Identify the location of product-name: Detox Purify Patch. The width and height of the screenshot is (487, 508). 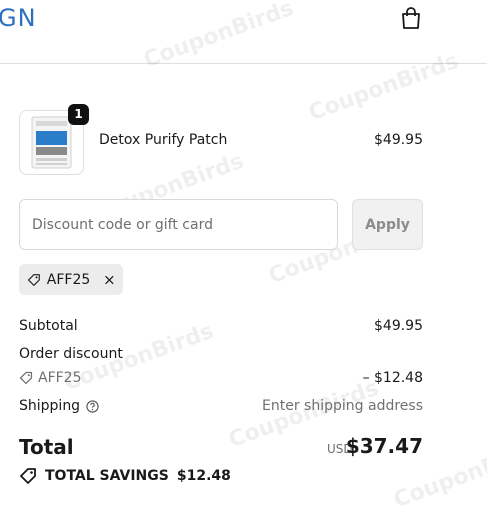
(163, 140).